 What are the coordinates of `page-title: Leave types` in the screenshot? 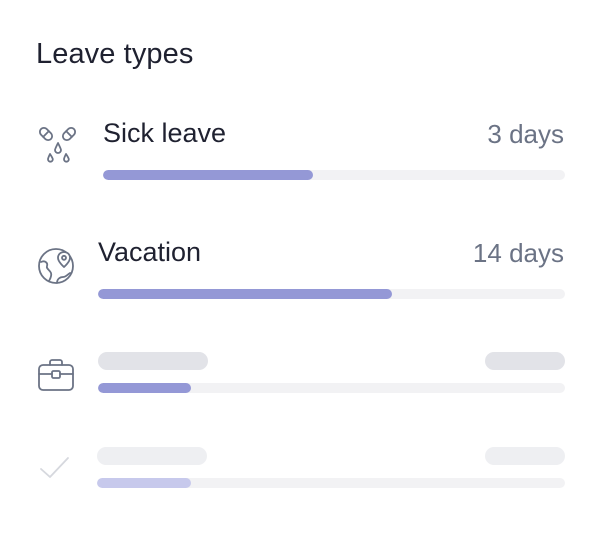 It's located at (115, 54).